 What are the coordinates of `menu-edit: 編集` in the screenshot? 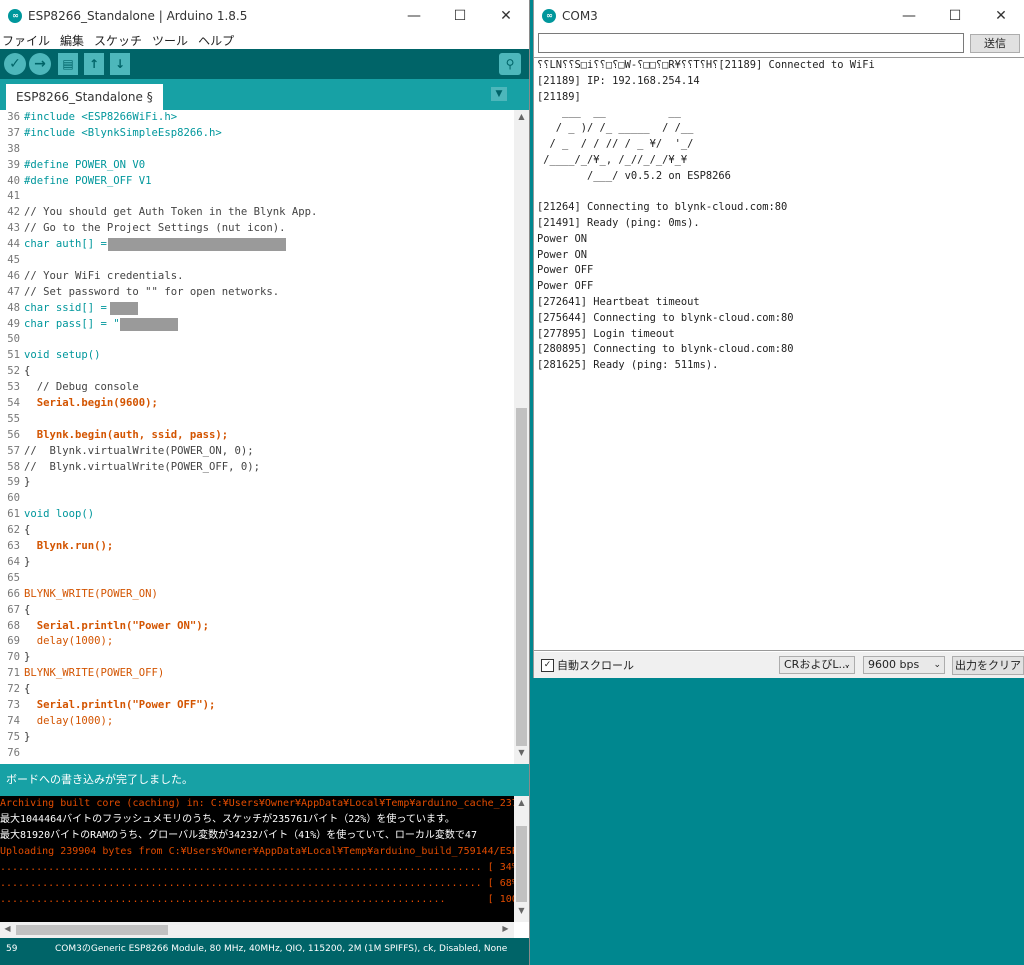 It's located at (72, 40).